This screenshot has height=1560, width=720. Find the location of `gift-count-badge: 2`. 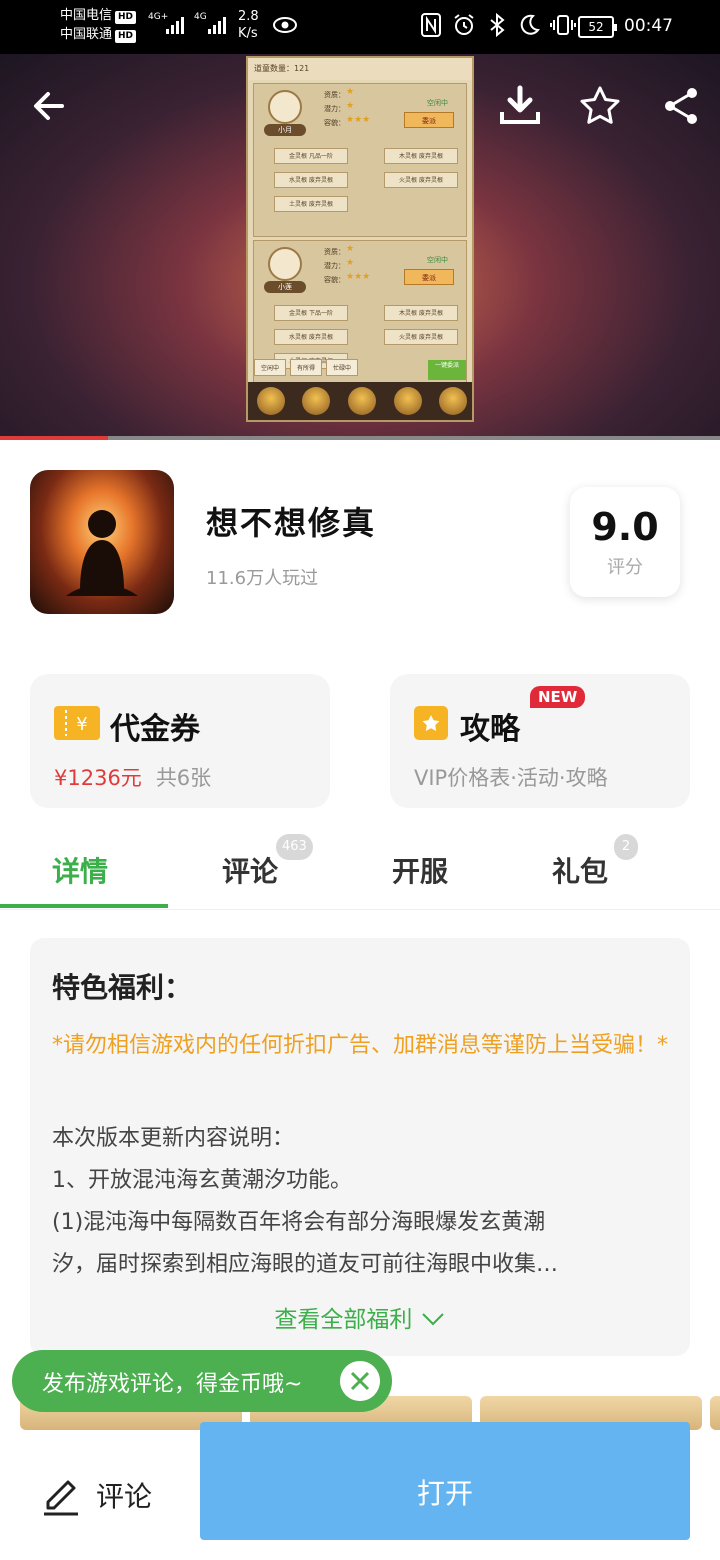

gift-count-badge: 2 is located at coordinates (626, 847).